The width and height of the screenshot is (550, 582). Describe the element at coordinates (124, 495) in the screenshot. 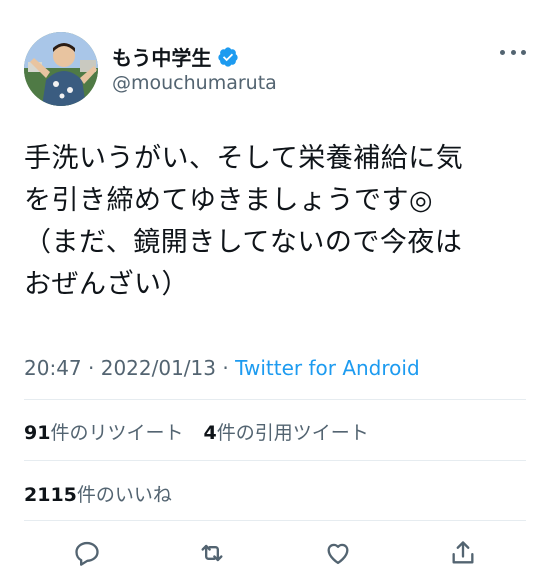

I see `likes-label: 件のいいね` at that location.